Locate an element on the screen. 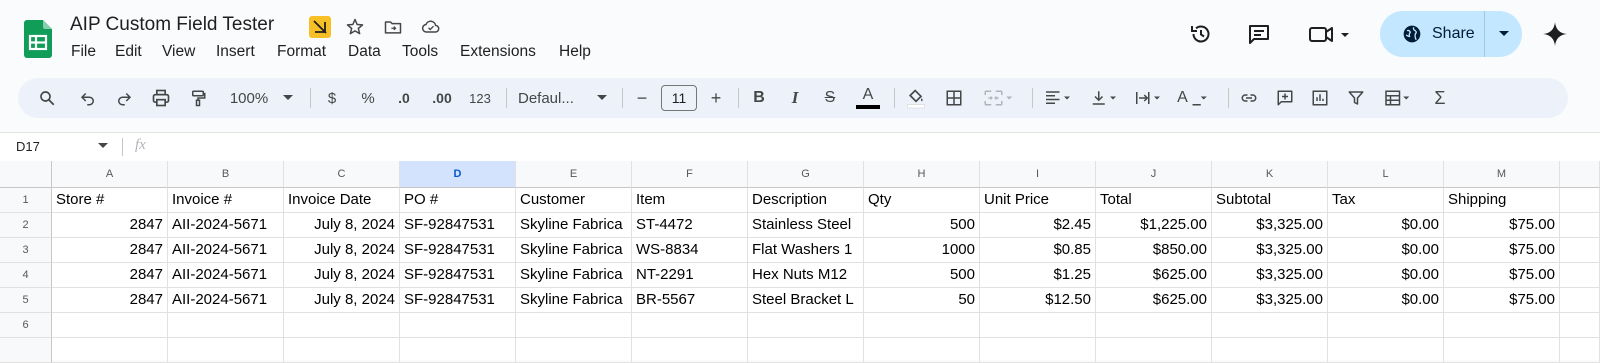  header-cell: Store # is located at coordinates (110, 200).